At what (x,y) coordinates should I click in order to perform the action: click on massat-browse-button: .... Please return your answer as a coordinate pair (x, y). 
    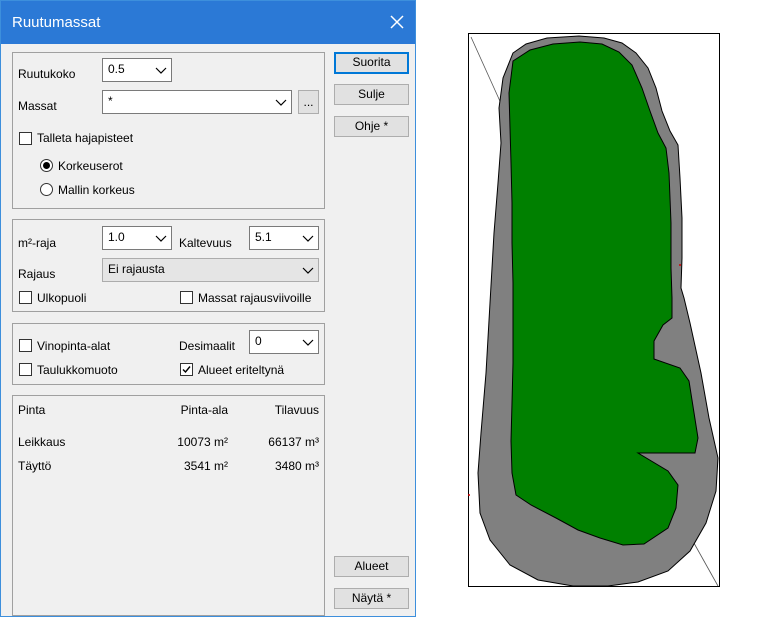
    Looking at the image, I should click on (308, 102).